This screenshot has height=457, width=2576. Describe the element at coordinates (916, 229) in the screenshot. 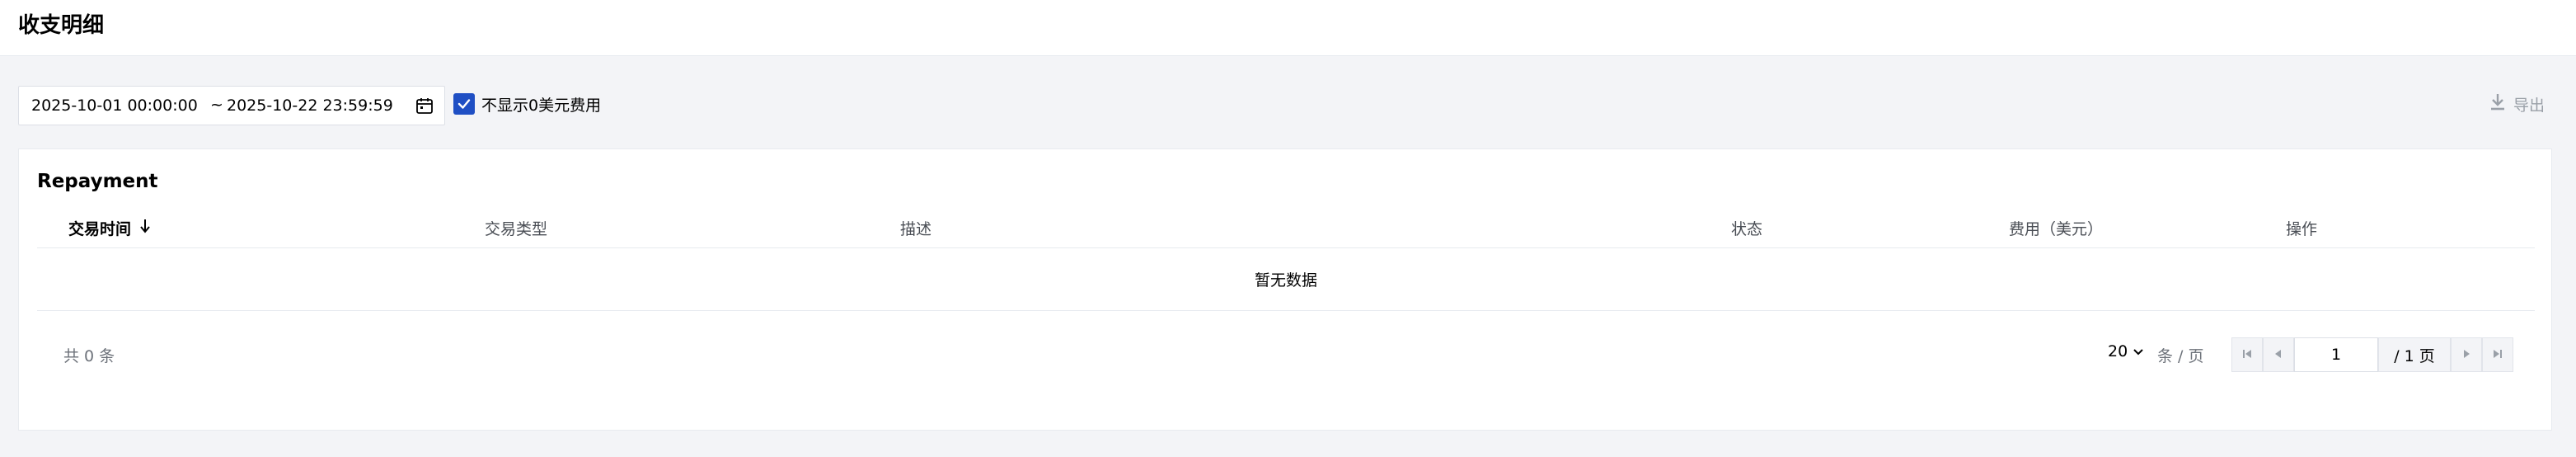

I see `column-header-description: 描述` at that location.